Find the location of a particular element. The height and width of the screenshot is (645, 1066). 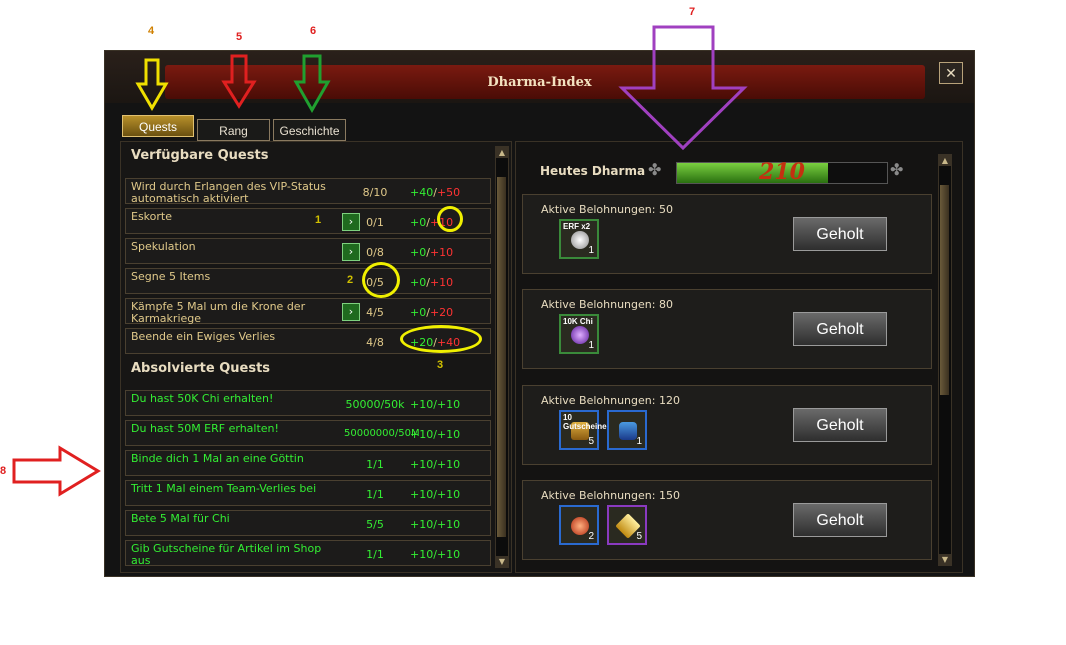

reward-a: +40 is located at coordinates (422, 192).